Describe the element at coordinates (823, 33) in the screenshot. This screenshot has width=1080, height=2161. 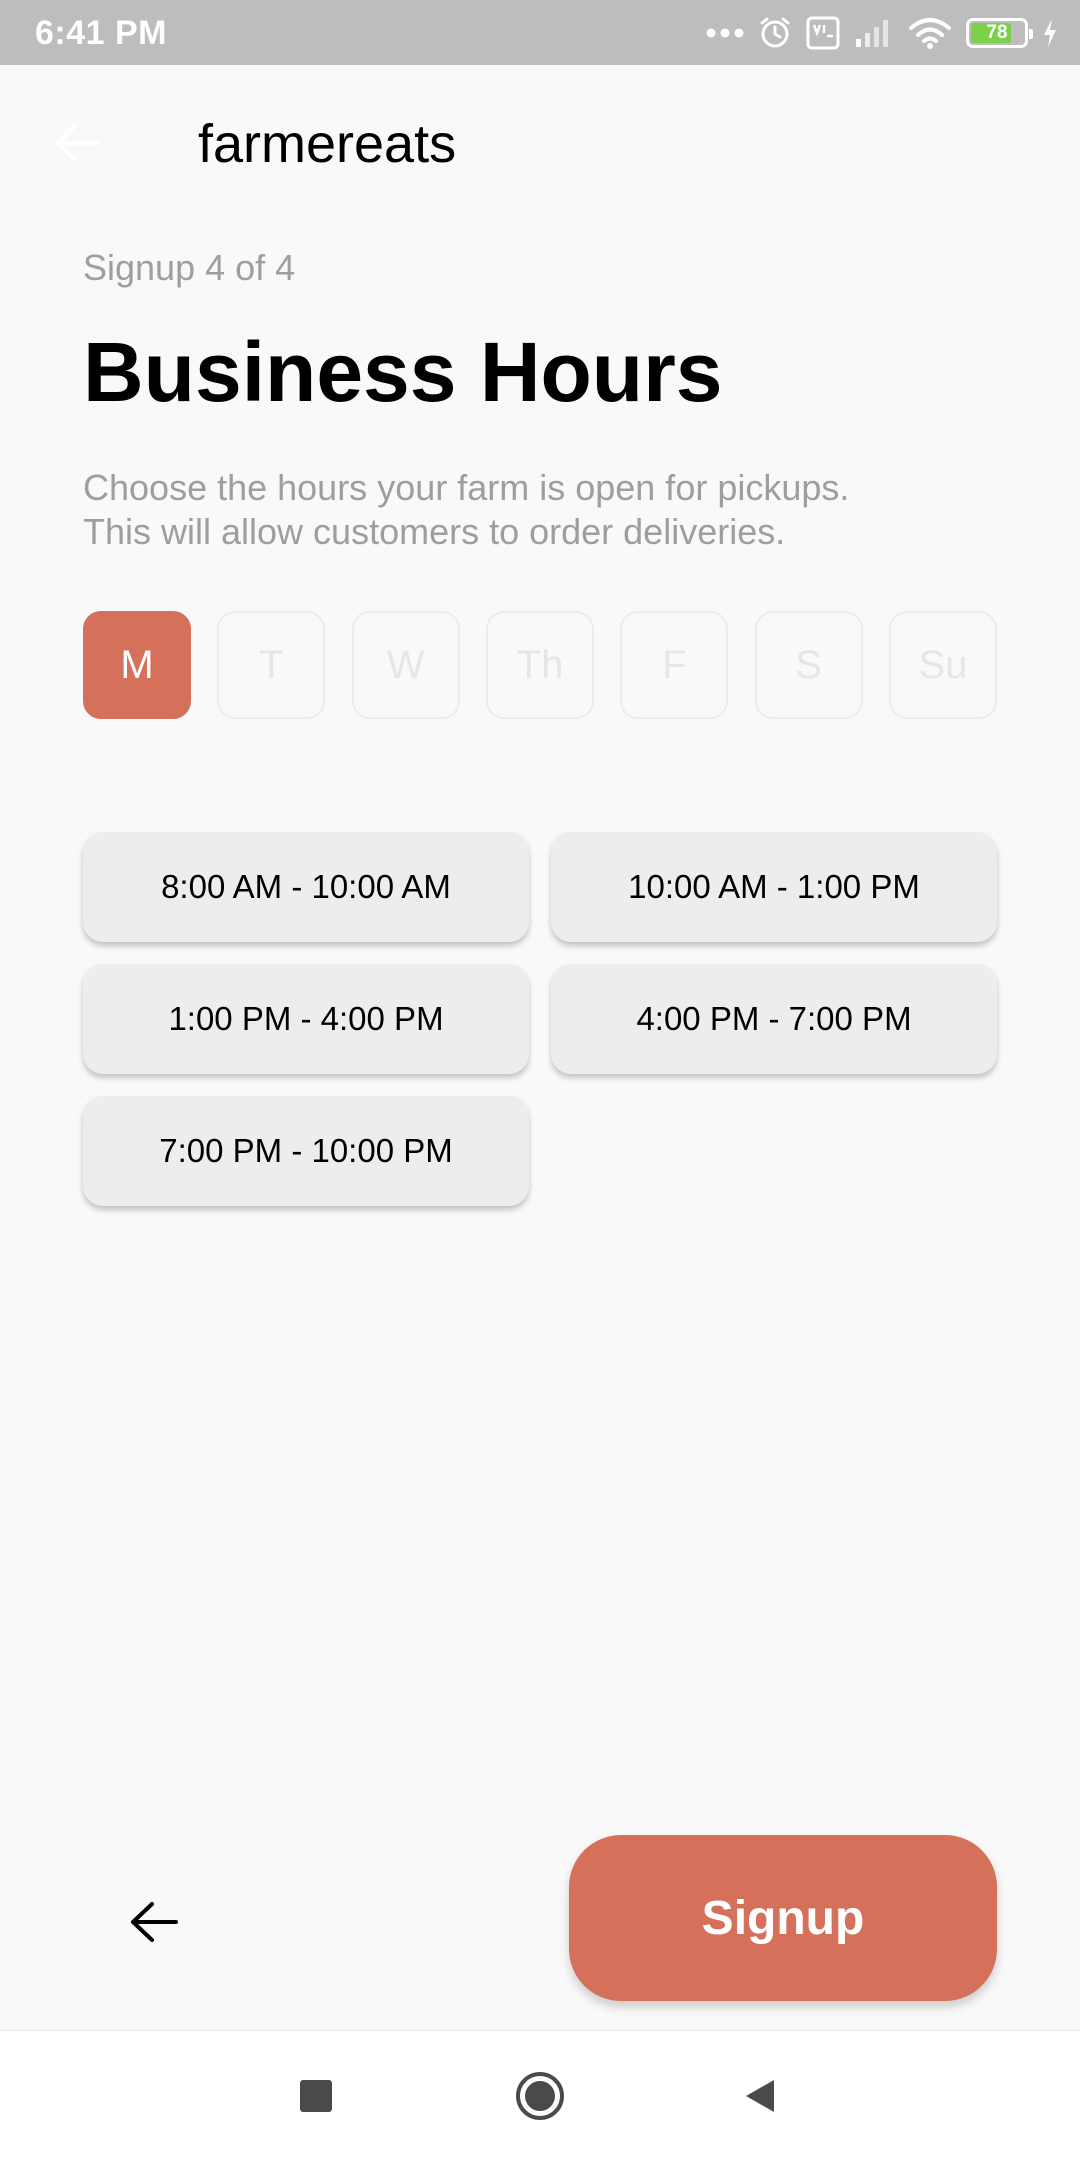
I see `volte-icon` at that location.